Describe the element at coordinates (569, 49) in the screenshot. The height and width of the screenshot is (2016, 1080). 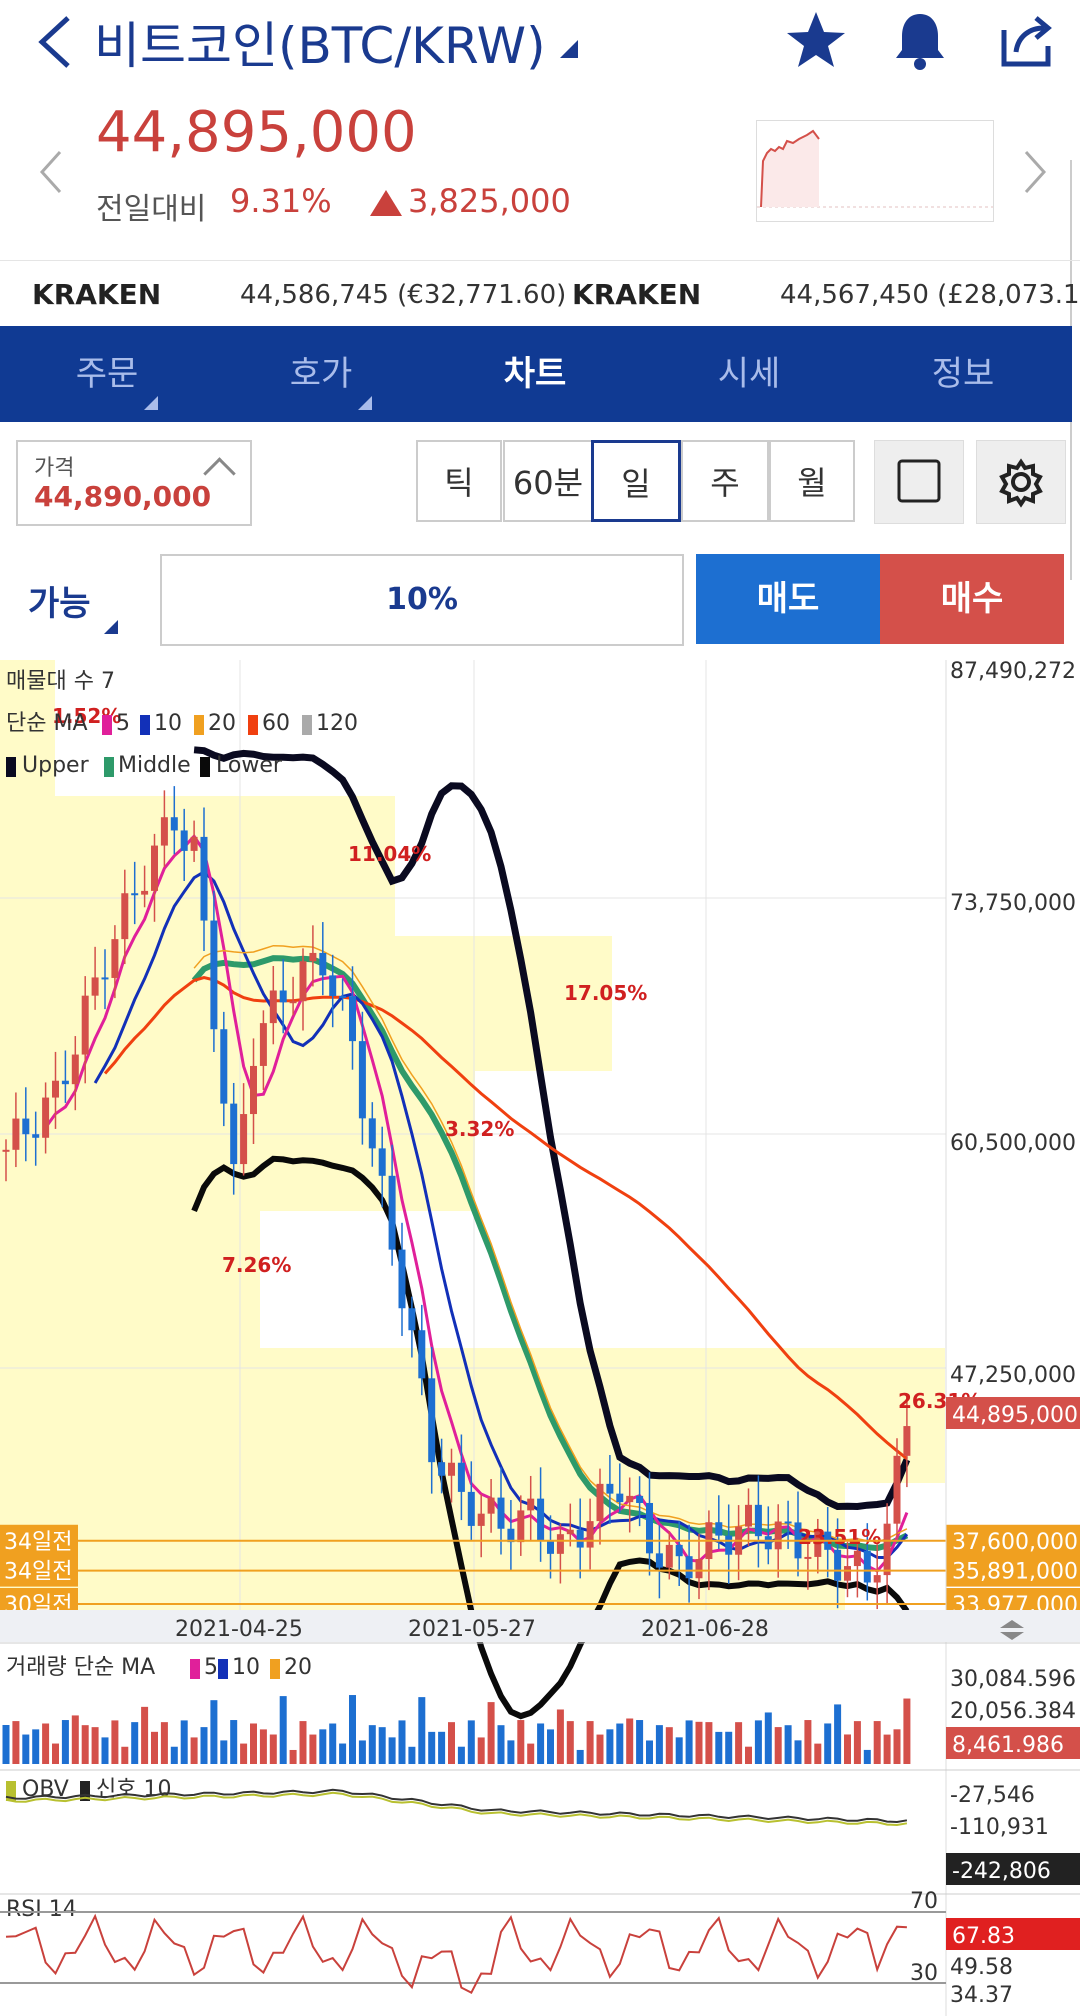
I see `title-dropdown-caret-icon` at that location.